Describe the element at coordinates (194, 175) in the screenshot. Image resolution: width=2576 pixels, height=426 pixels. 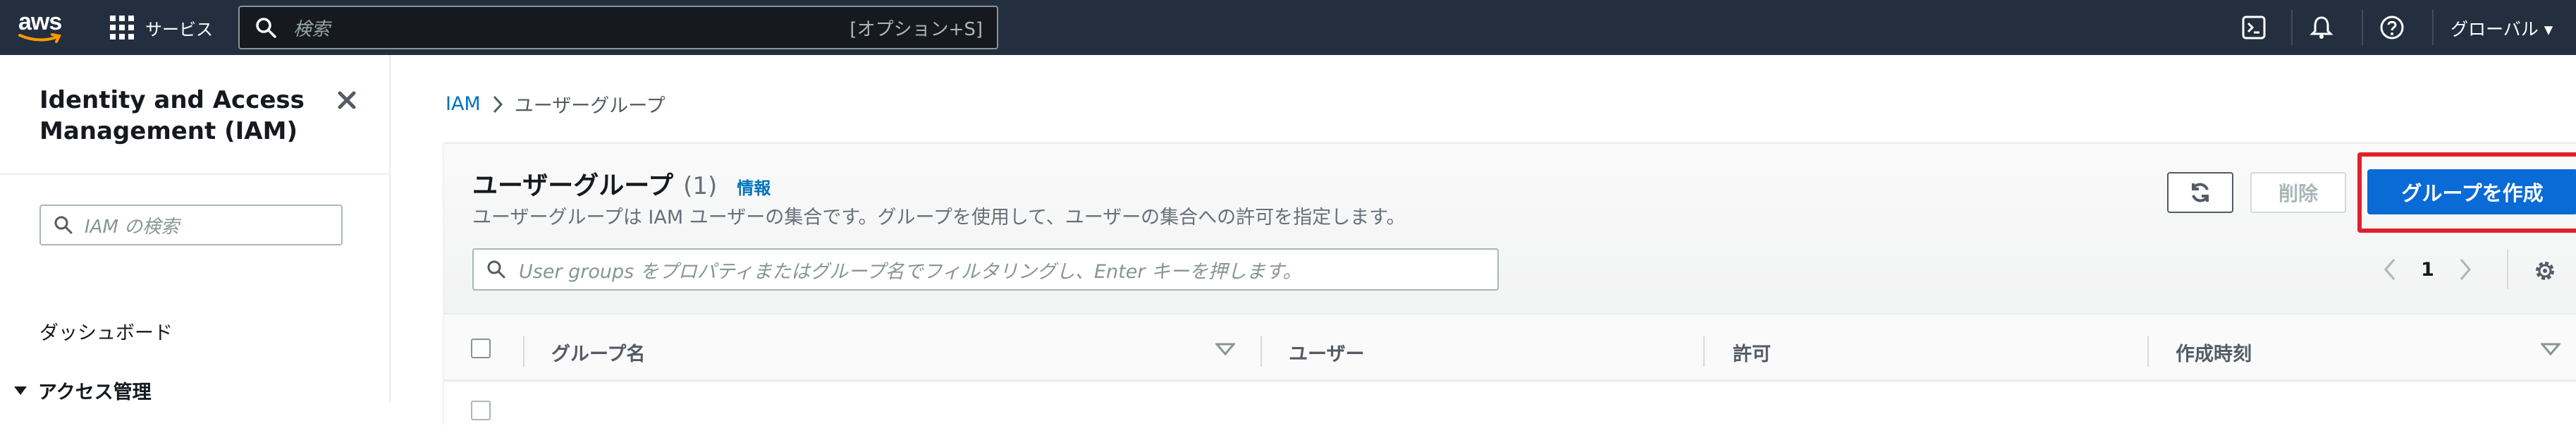
I see `sidebar-divider` at that location.